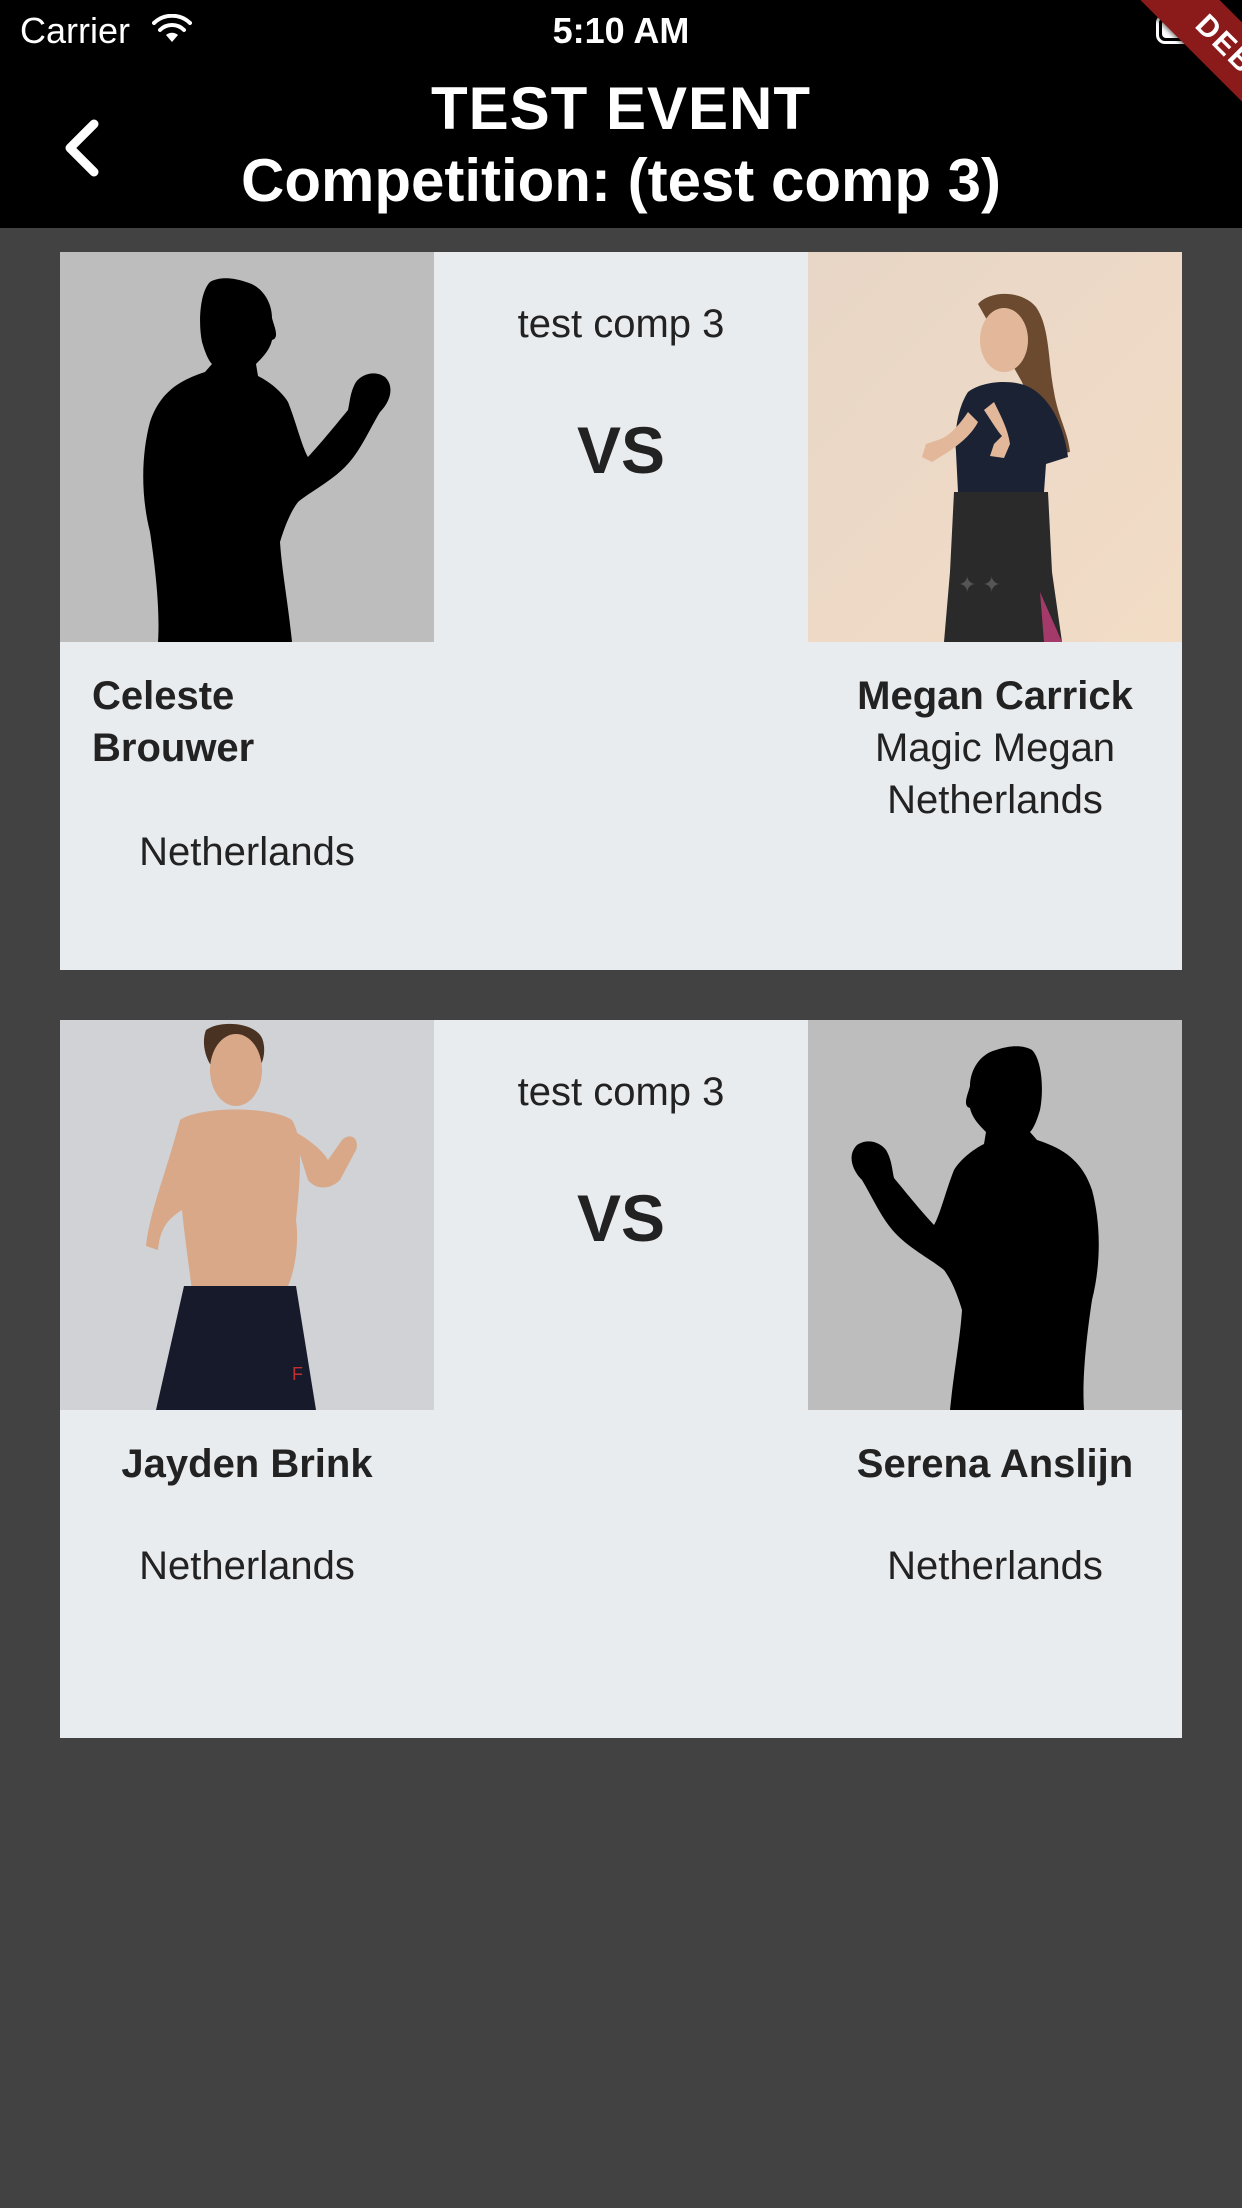 The image size is (1242, 2208). What do you see at coordinates (995, 1464) in the screenshot?
I see `fighter-name: Serena Anslijn` at bounding box center [995, 1464].